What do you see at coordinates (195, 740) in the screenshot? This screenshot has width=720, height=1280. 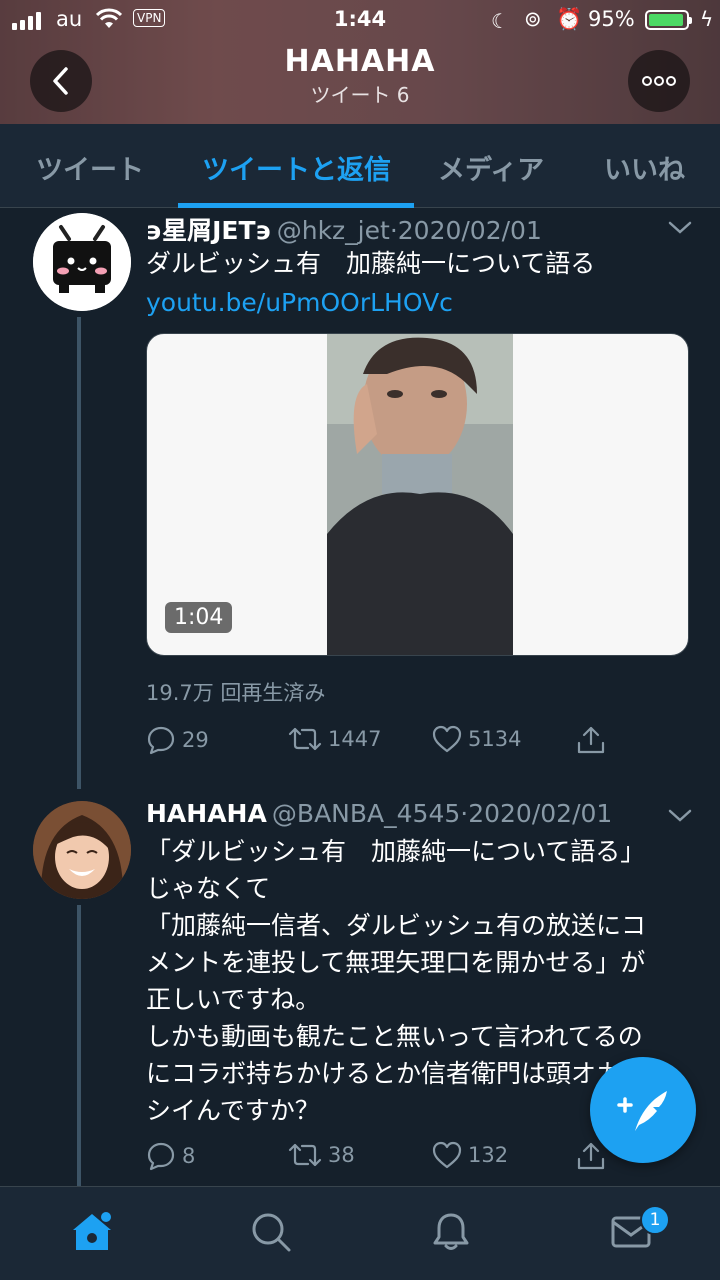 I see `reply-count: 29` at bounding box center [195, 740].